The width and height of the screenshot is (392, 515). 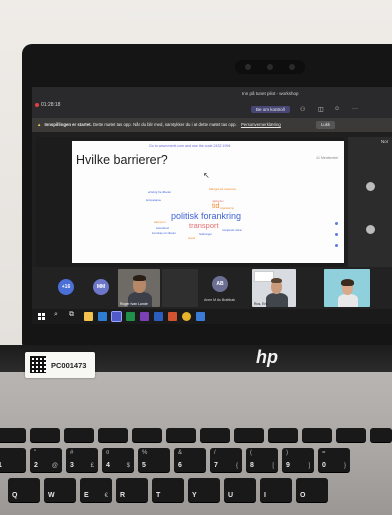 I want to click on video-tile-name: Ros, Erik, so click(x=261, y=304).